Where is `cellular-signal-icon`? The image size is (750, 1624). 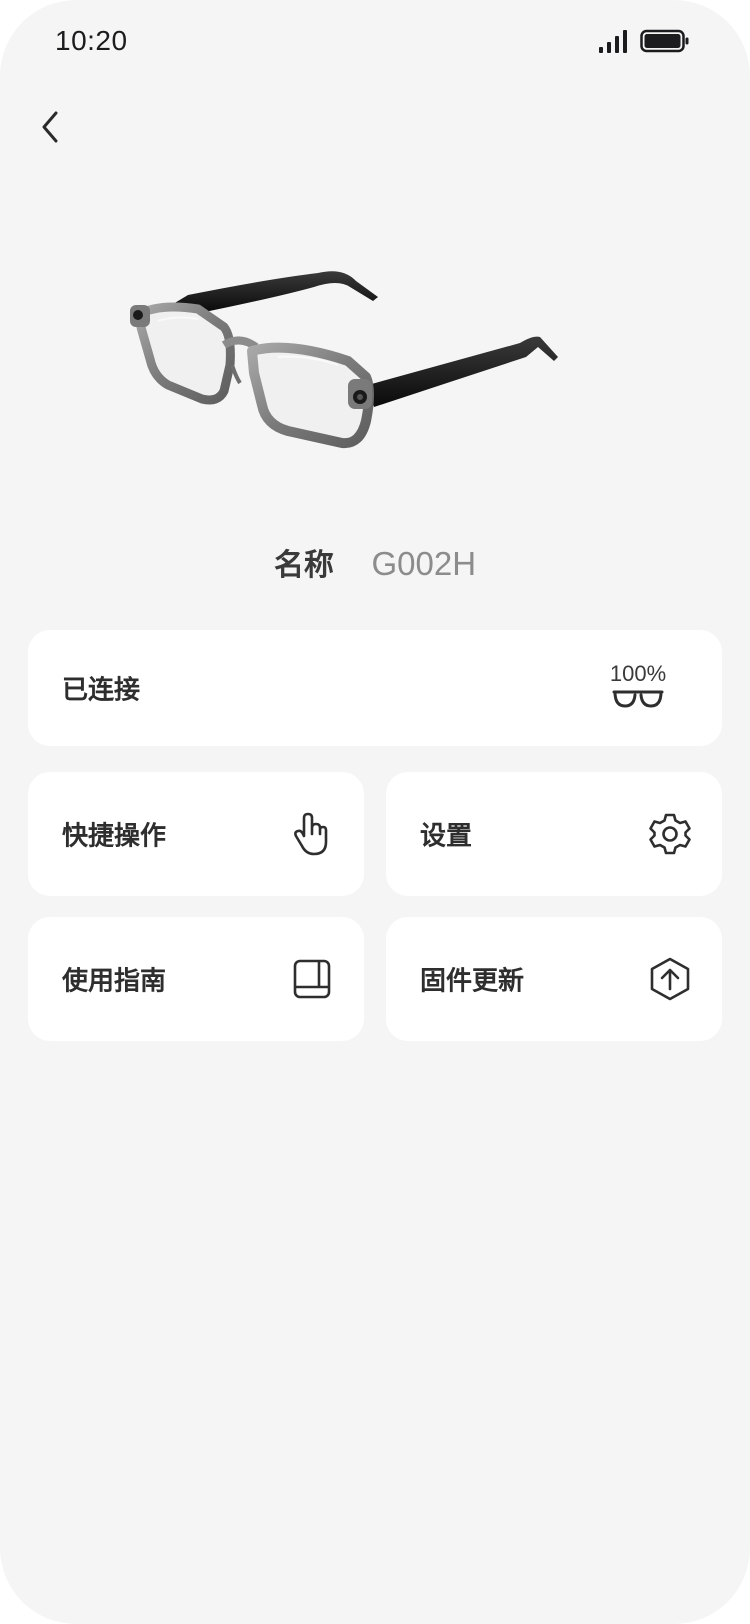 cellular-signal-icon is located at coordinates (613, 41).